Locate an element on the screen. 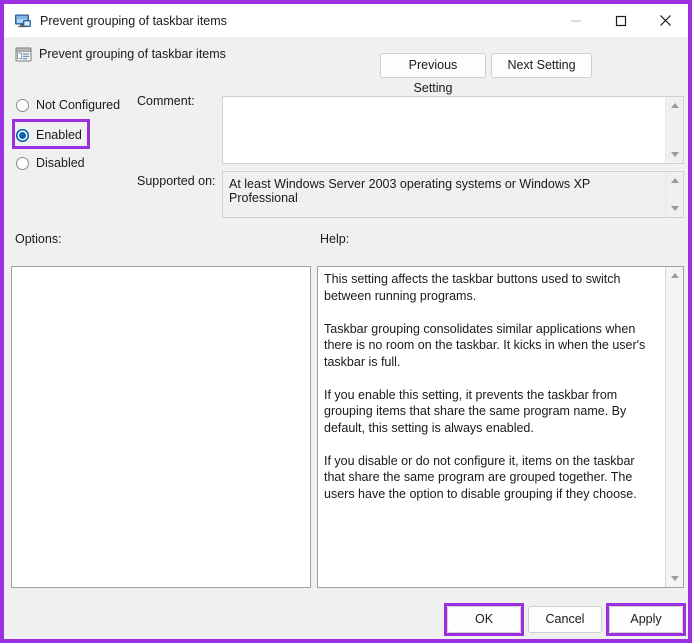 This screenshot has width=692, height=643. radio-label-not-configured: Not Configured is located at coordinates (78, 105).